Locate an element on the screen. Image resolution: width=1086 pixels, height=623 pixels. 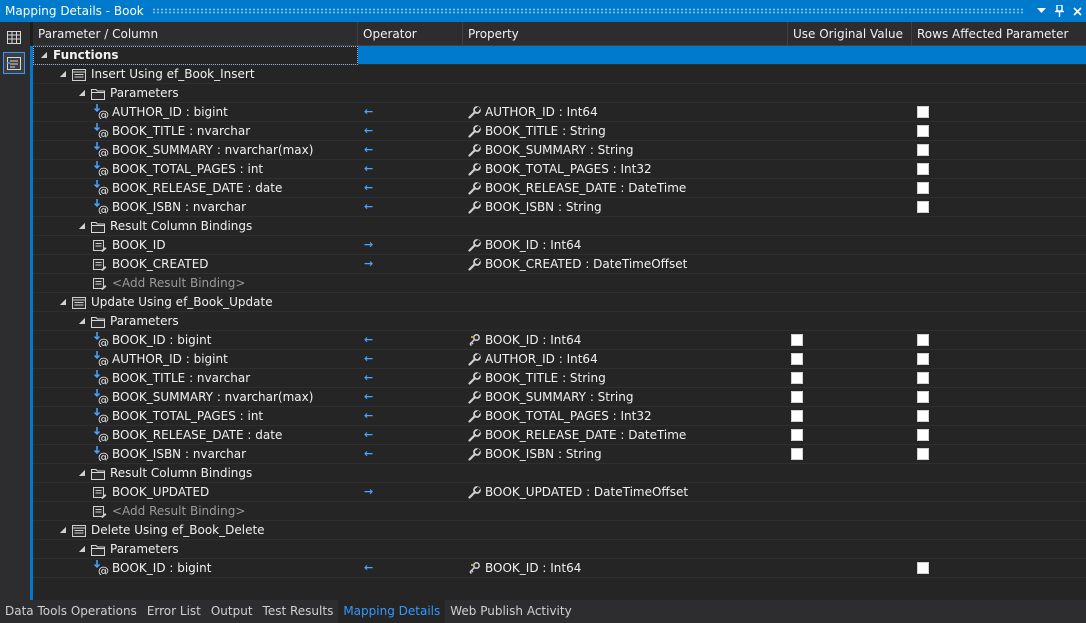
column-header-parameter: Parameter / Column is located at coordinates (195, 34).